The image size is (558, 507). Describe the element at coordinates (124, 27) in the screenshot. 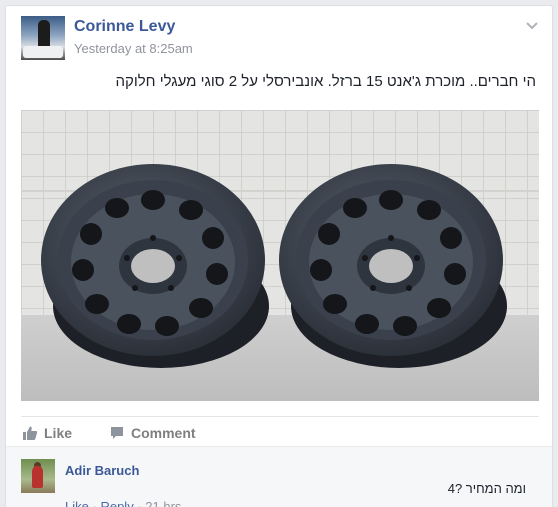

I see `author-name: Corinne Levy` at that location.